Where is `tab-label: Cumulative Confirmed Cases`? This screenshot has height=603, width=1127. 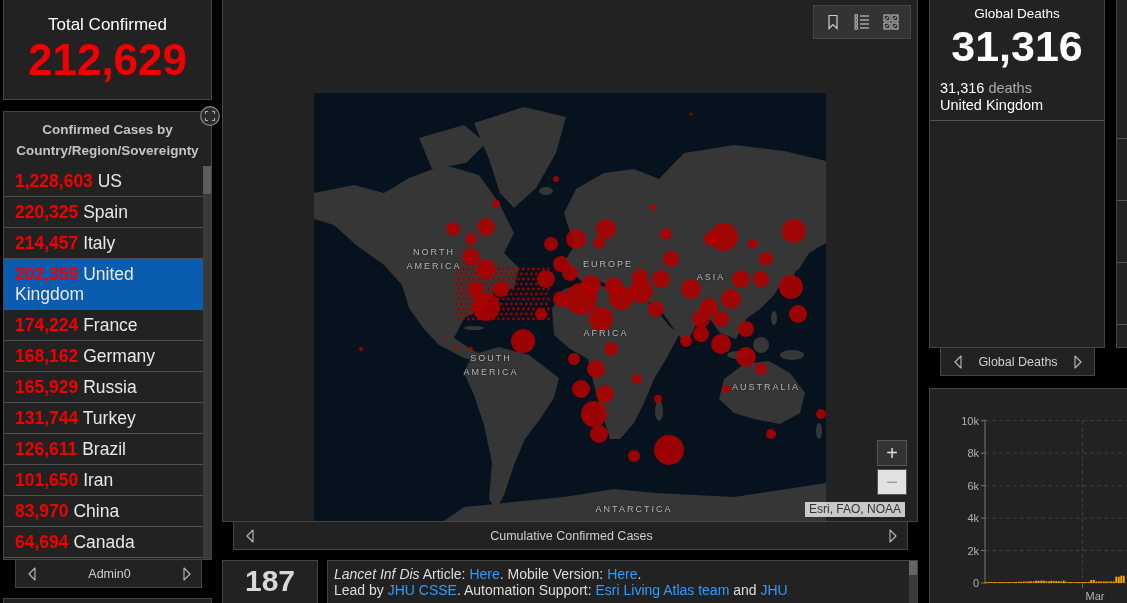 tab-label: Cumulative Confirmed Cases is located at coordinates (571, 535).